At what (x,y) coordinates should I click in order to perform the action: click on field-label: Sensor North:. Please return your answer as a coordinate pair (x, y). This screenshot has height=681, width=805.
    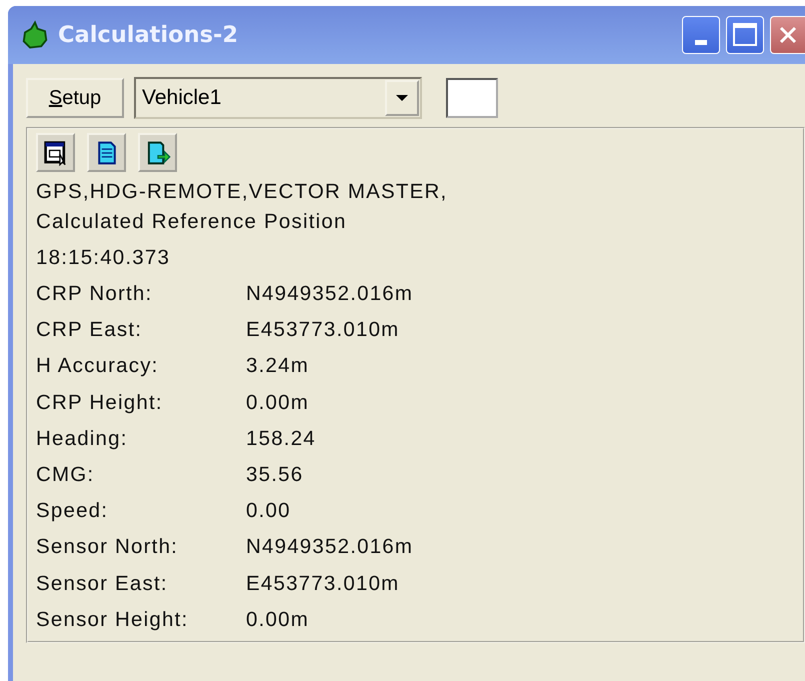
    Looking at the image, I should click on (108, 547).